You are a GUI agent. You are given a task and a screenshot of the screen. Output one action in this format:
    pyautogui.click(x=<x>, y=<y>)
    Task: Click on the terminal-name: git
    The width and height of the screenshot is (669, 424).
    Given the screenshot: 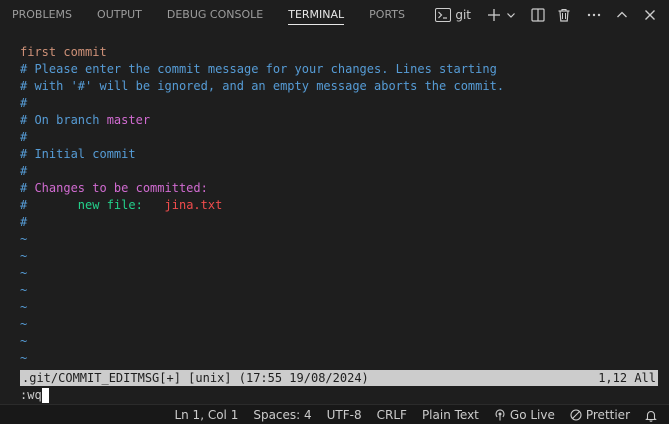 What is the action you would take?
    pyautogui.click(x=463, y=15)
    